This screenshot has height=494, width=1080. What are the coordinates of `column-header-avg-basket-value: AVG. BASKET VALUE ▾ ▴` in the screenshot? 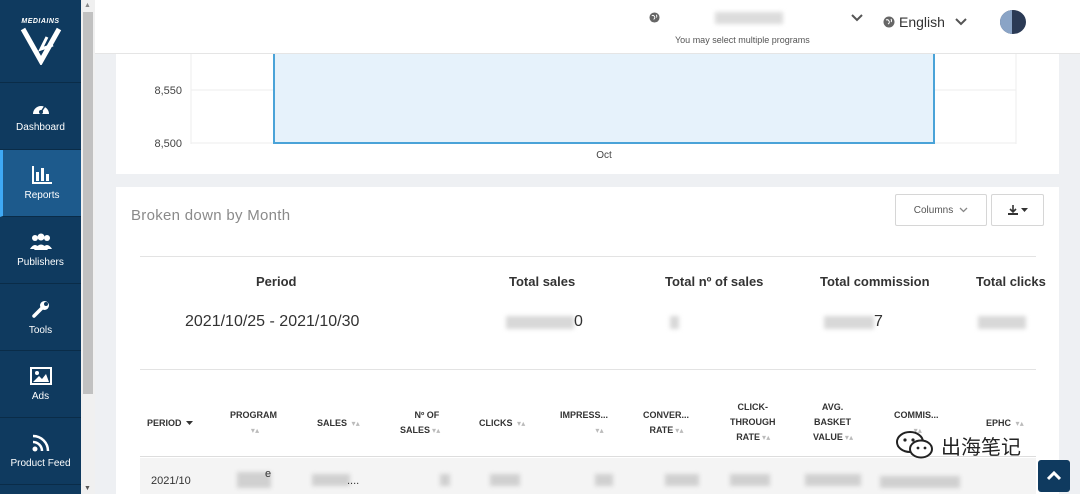 It's located at (833, 422).